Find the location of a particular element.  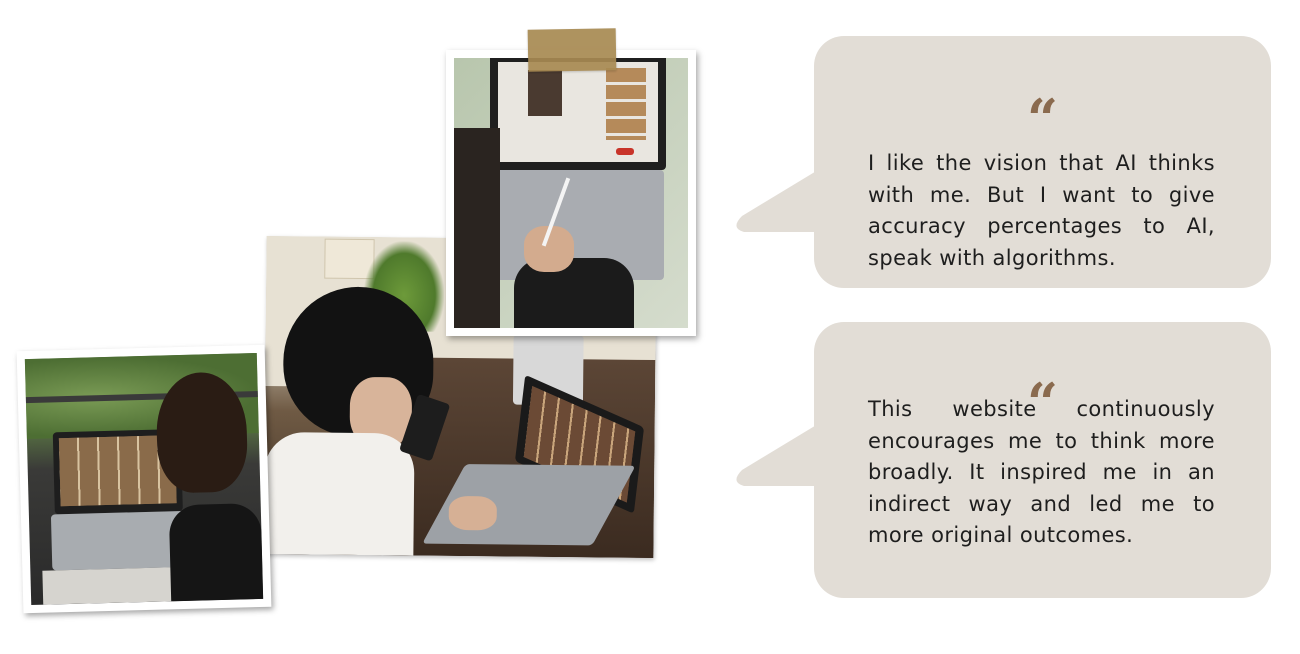

photo-participant-stylus is located at coordinates (571, 193).